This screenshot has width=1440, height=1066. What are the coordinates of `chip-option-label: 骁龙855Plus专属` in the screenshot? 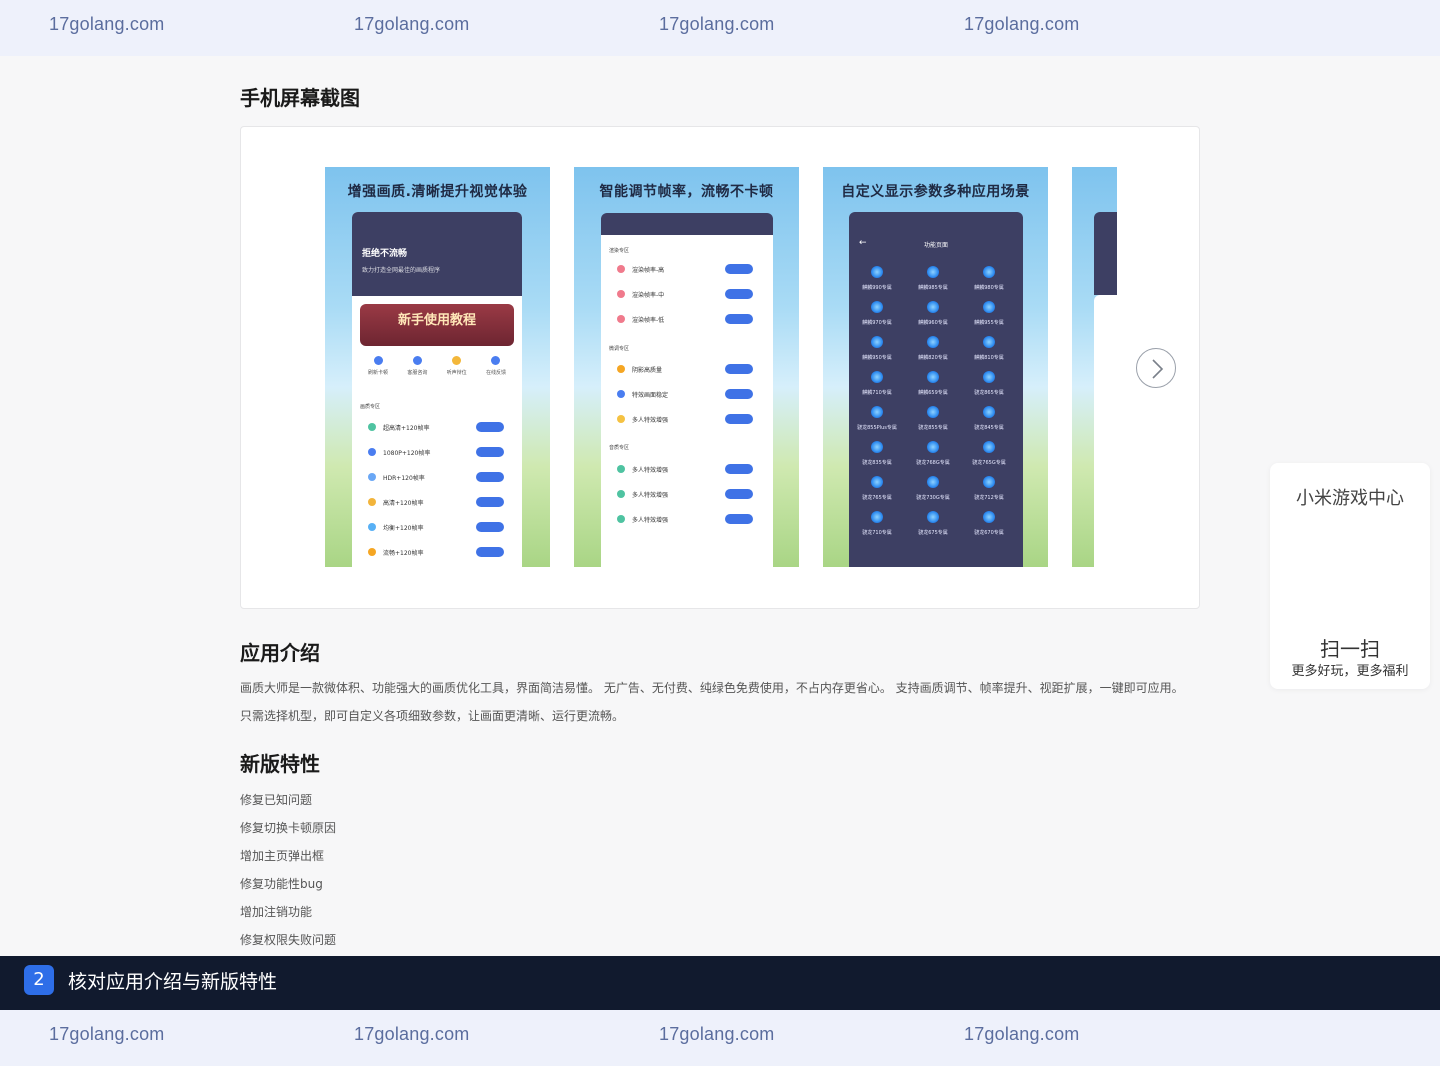 It's located at (877, 428).